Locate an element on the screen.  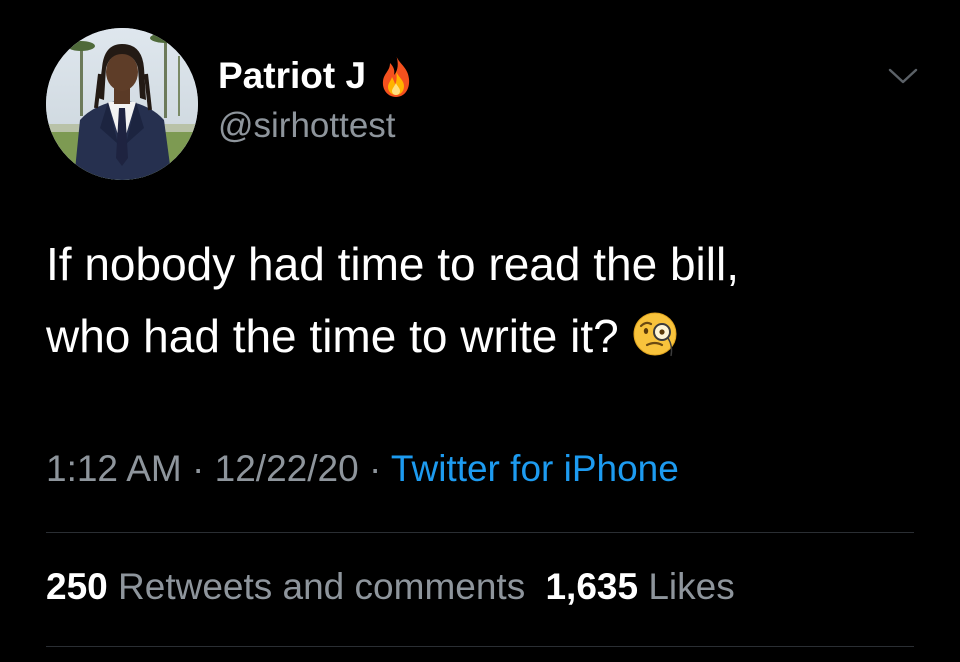
tweet-meta: 1:12 AM · 12/22/20 · Twitter for iPhone is located at coordinates (362, 469).